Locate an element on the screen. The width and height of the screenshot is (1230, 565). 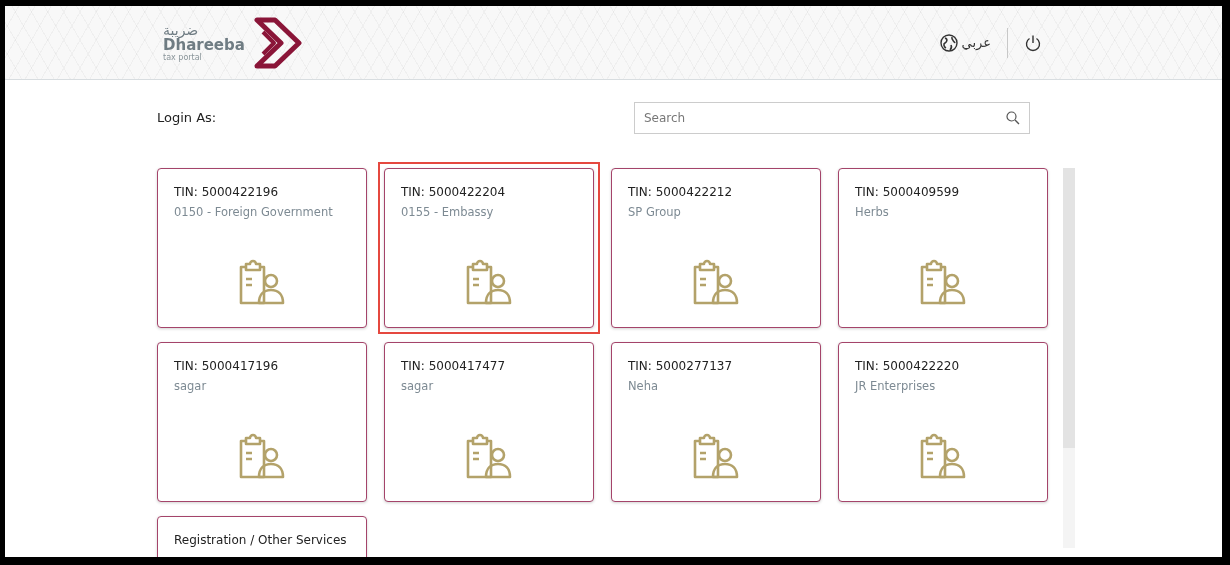
logo-name: Dhareeba is located at coordinates (204, 45).